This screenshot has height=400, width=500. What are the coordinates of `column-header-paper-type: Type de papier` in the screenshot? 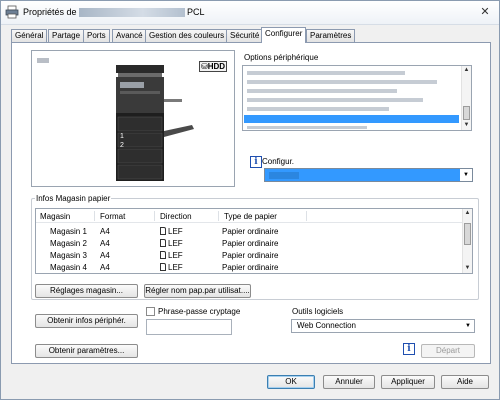 It's located at (250, 216).